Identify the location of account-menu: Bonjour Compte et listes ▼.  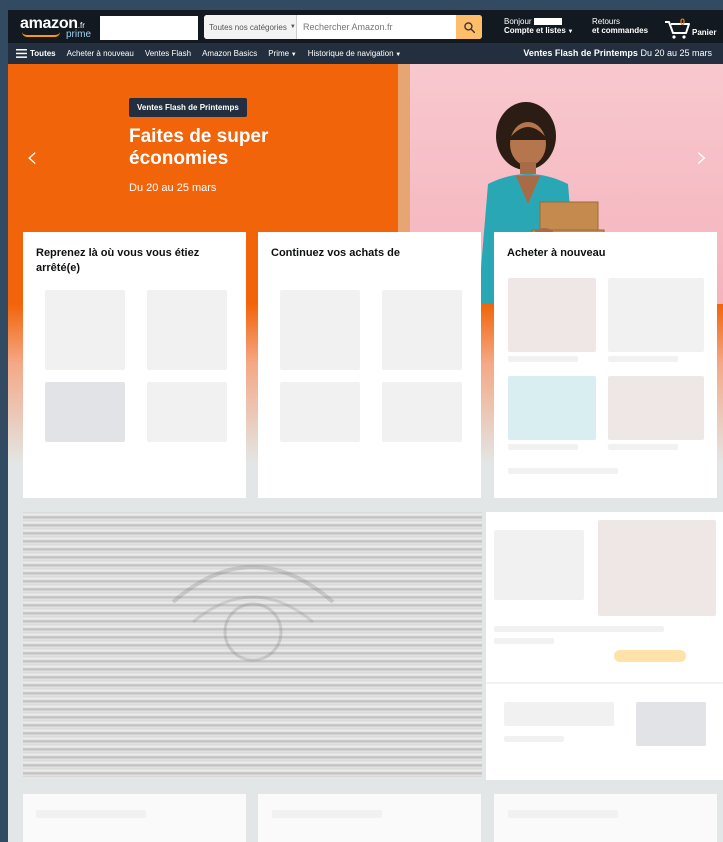
(538, 27).